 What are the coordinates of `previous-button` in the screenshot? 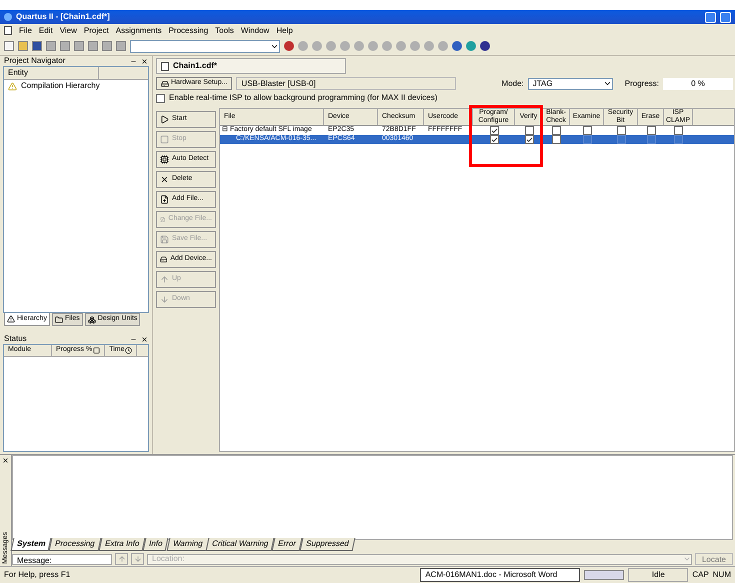 It's located at (121, 559).